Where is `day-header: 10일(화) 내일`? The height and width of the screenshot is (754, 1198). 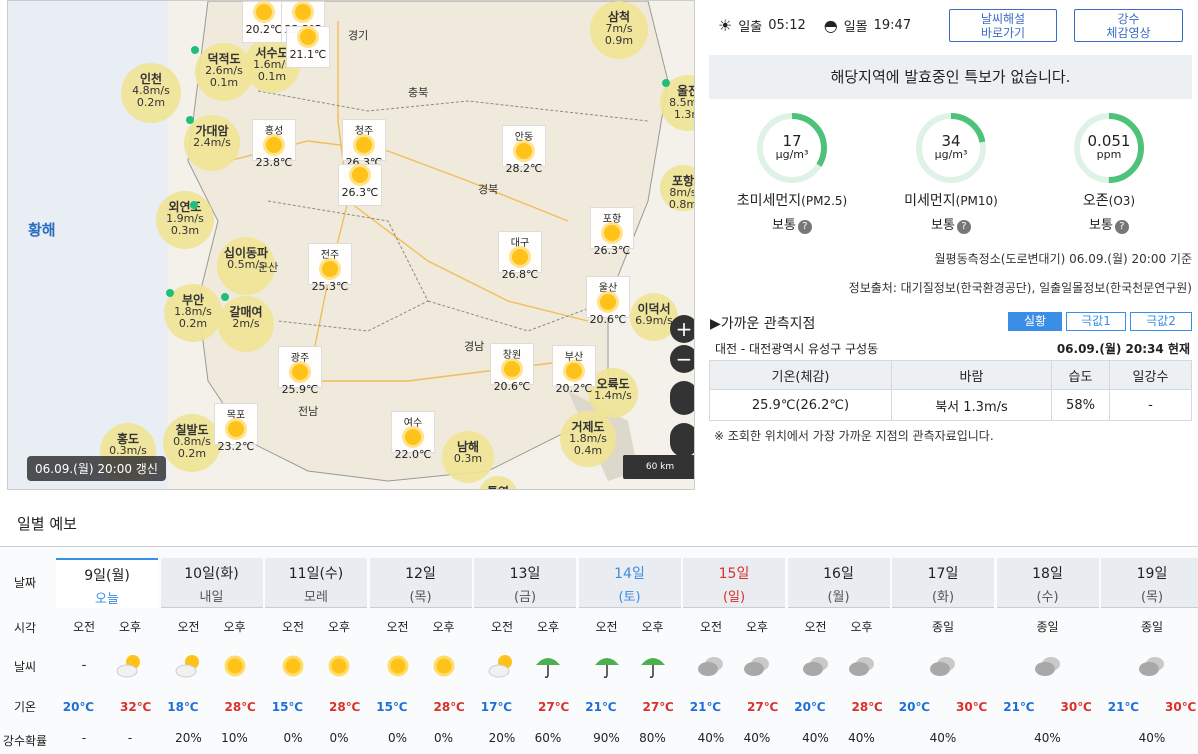
day-header: 10일(화) 내일 is located at coordinates (211, 583).